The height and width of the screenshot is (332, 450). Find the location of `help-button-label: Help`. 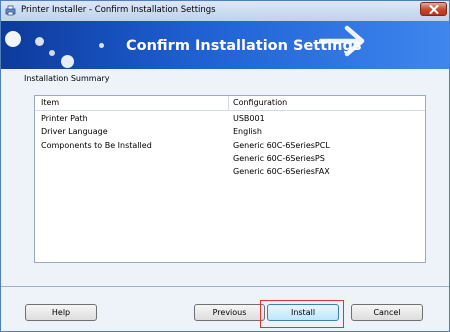

help-button-label: Help is located at coordinates (61, 312).